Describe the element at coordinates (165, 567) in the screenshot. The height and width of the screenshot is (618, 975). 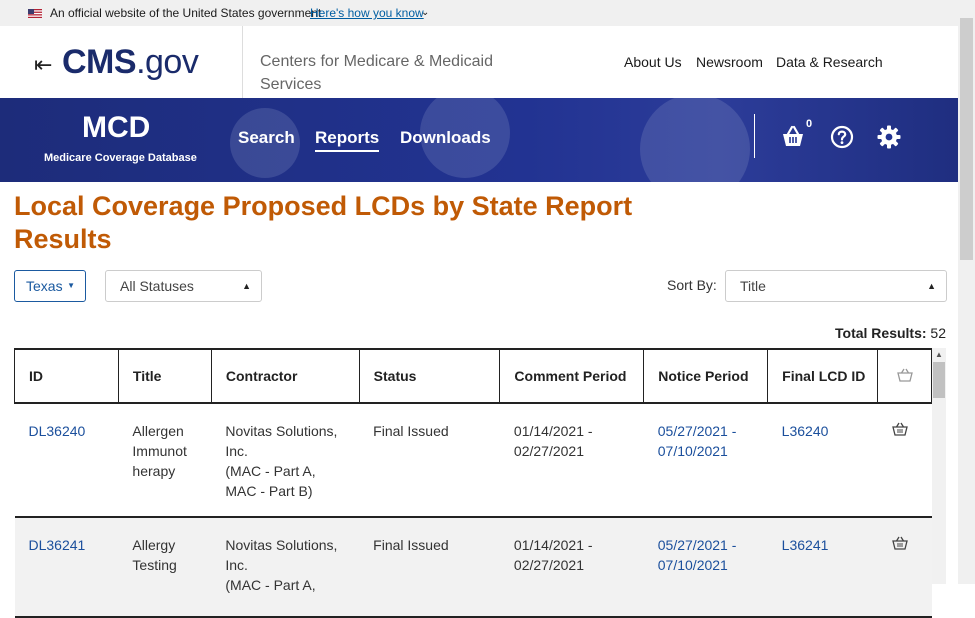
I see `row-title: Allergy Testing` at that location.